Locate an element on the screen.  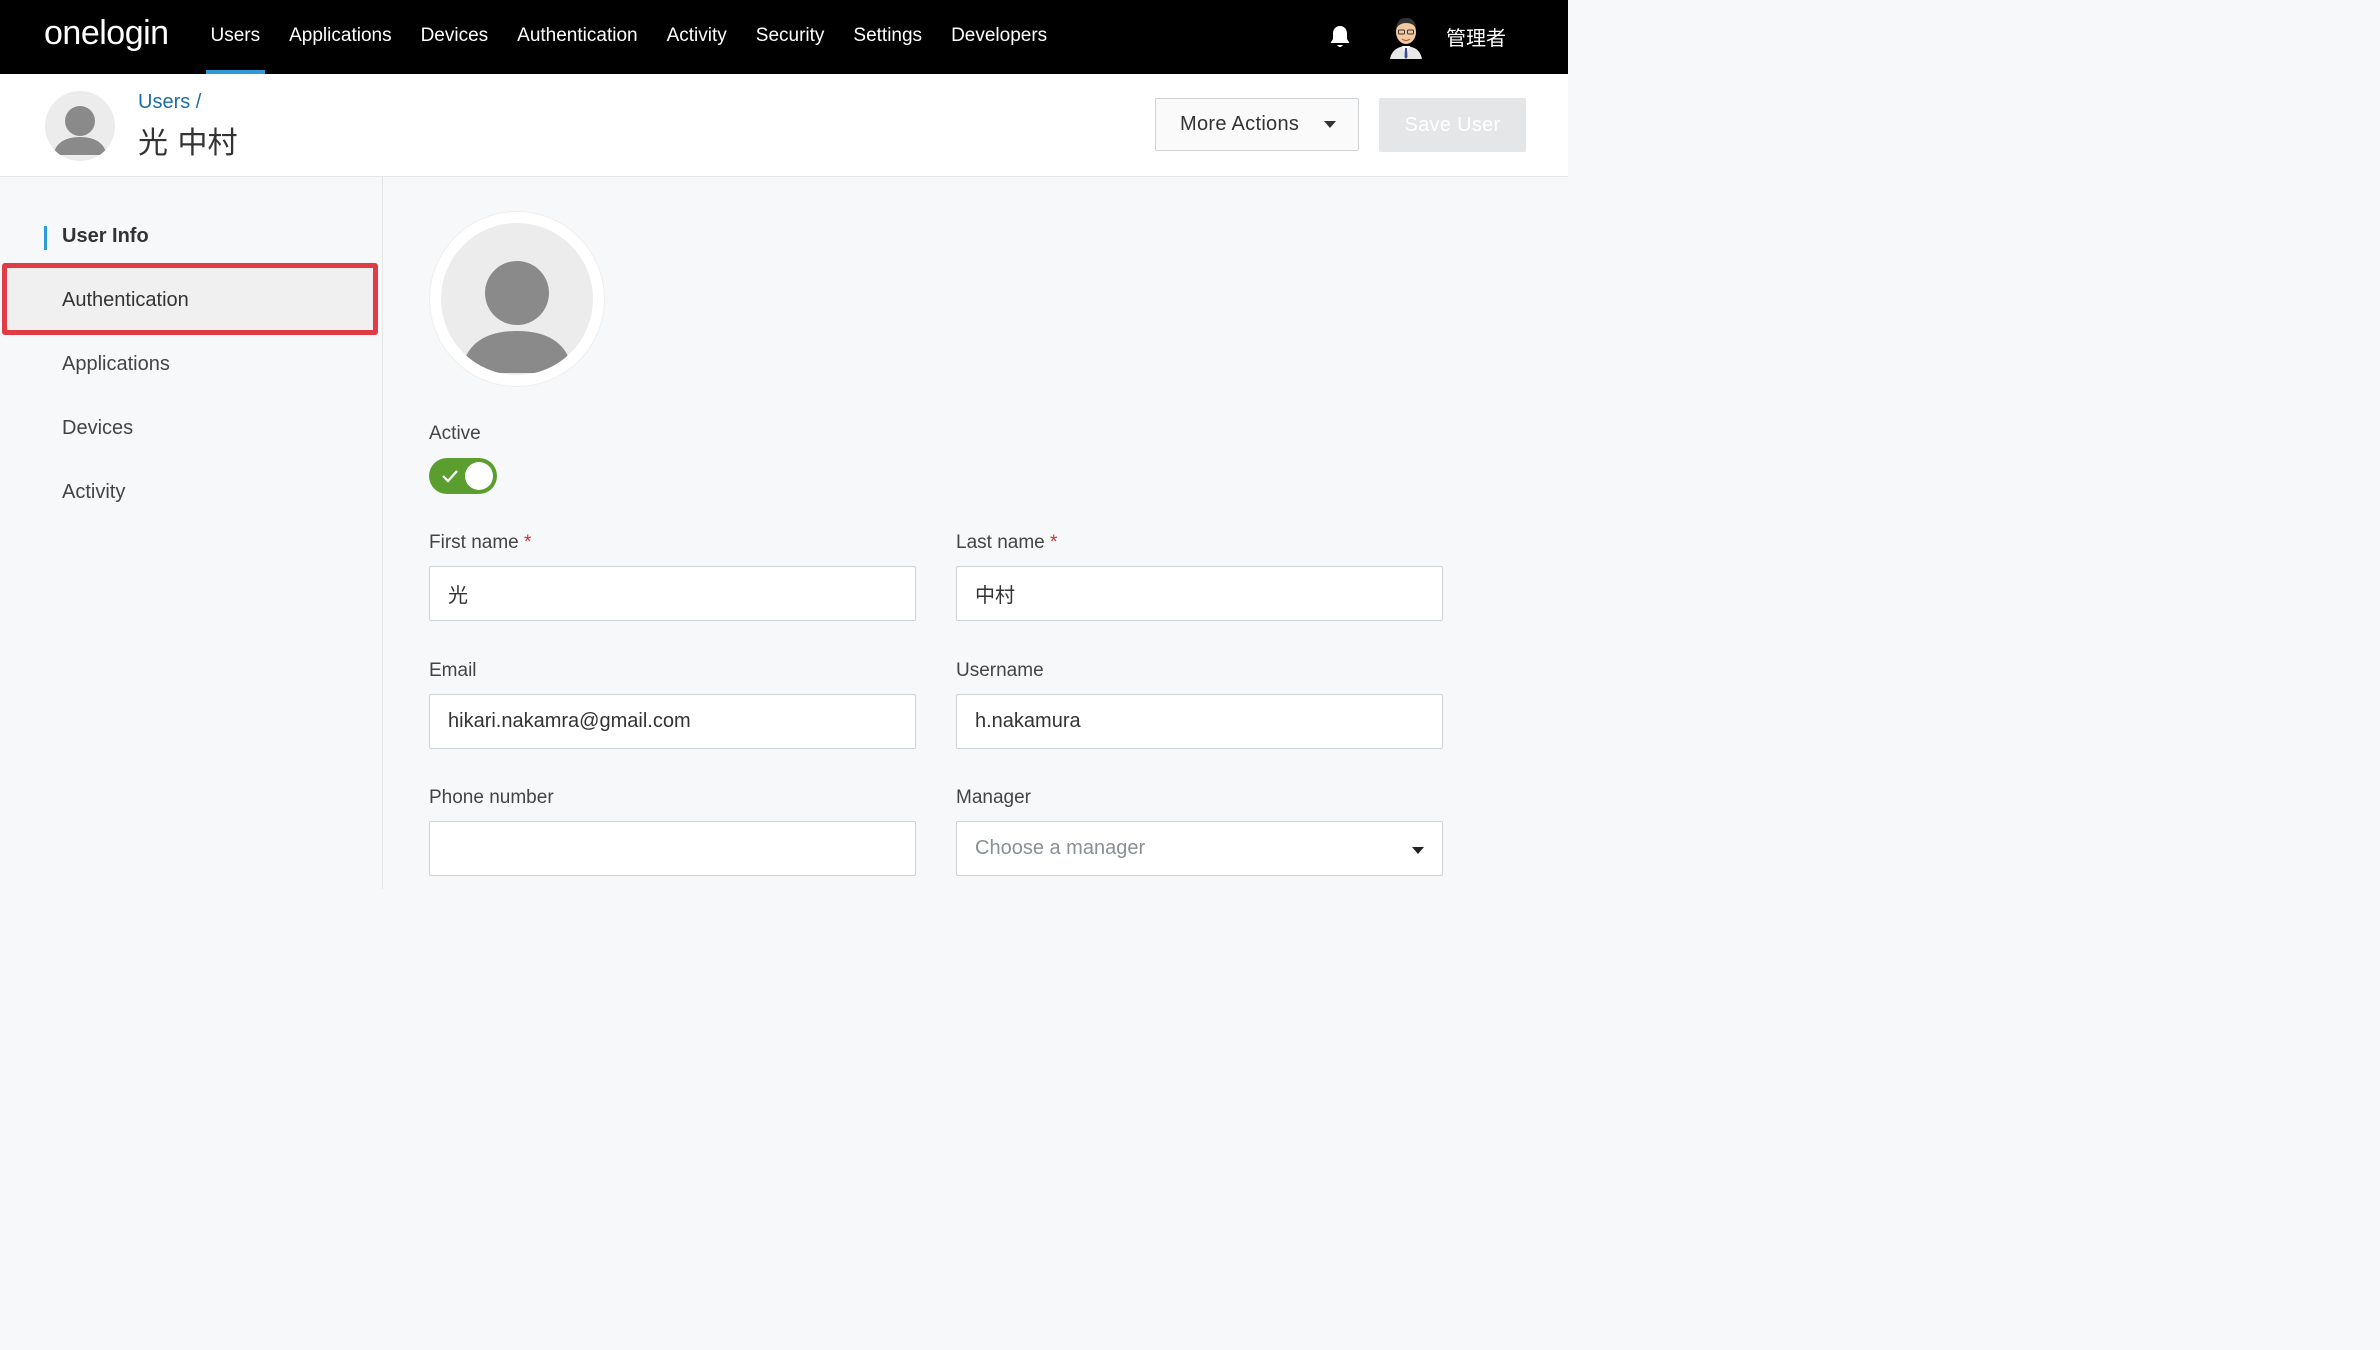
sidebar-item-devices: Devices is located at coordinates (97, 428).